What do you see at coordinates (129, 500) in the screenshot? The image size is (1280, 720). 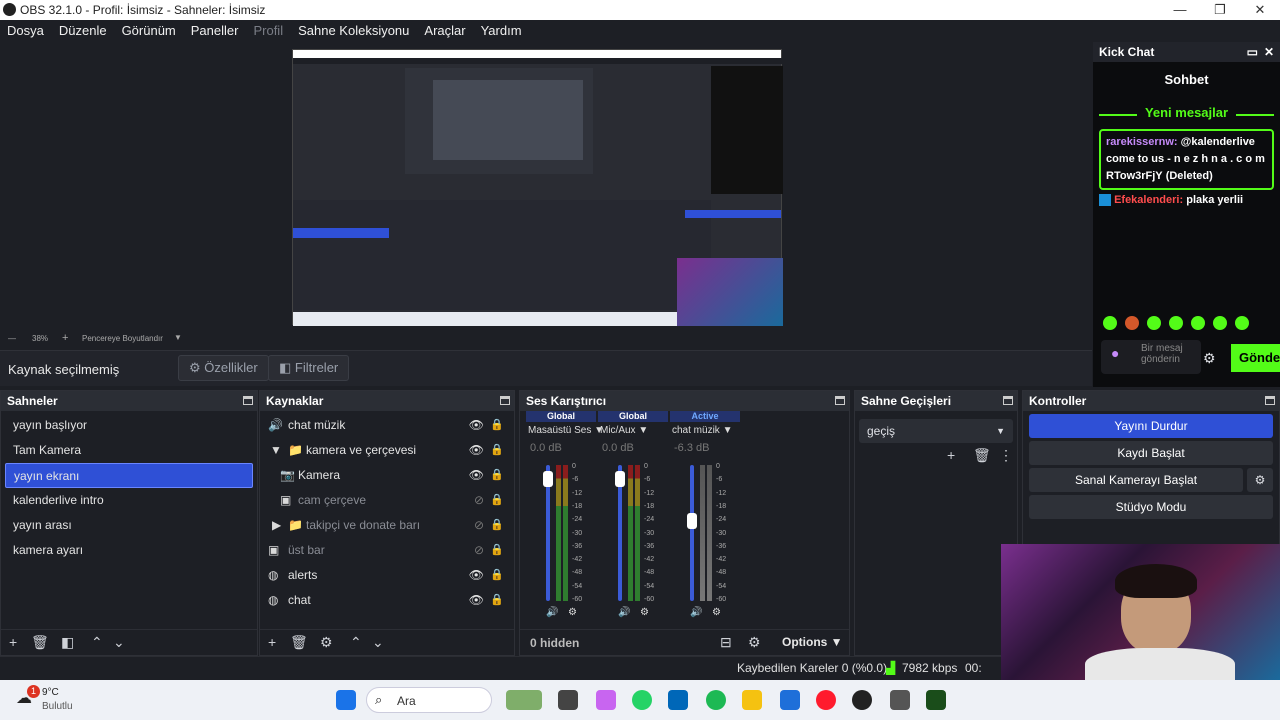 I see `scene-item: kalenderlive intro` at bounding box center [129, 500].